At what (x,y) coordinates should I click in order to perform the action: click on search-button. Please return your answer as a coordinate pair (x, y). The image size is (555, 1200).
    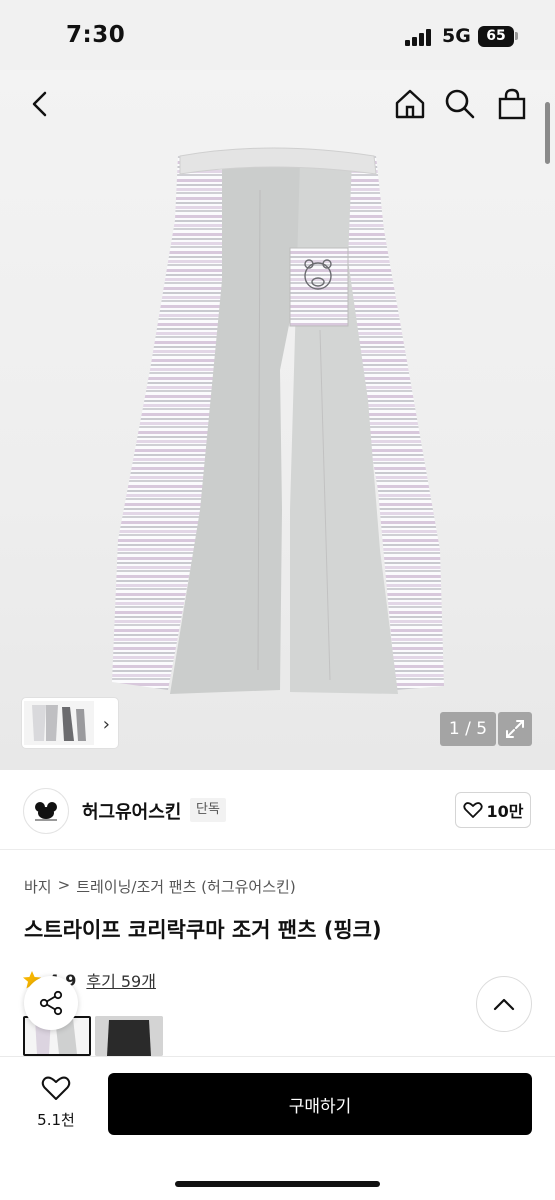
    Looking at the image, I should click on (460, 104).